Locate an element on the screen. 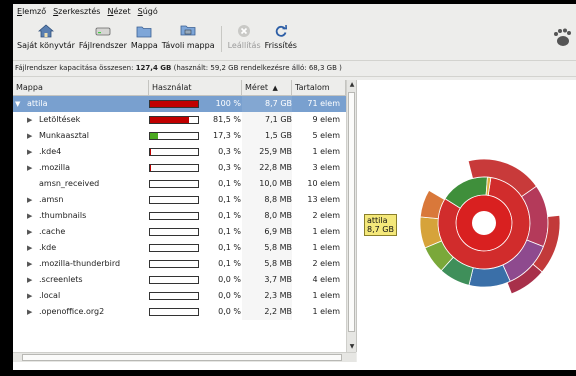  table-row: ▶ Munkaasztal 17,3 % 1,5 GB 5 elem is located at coordinates (179, 136).